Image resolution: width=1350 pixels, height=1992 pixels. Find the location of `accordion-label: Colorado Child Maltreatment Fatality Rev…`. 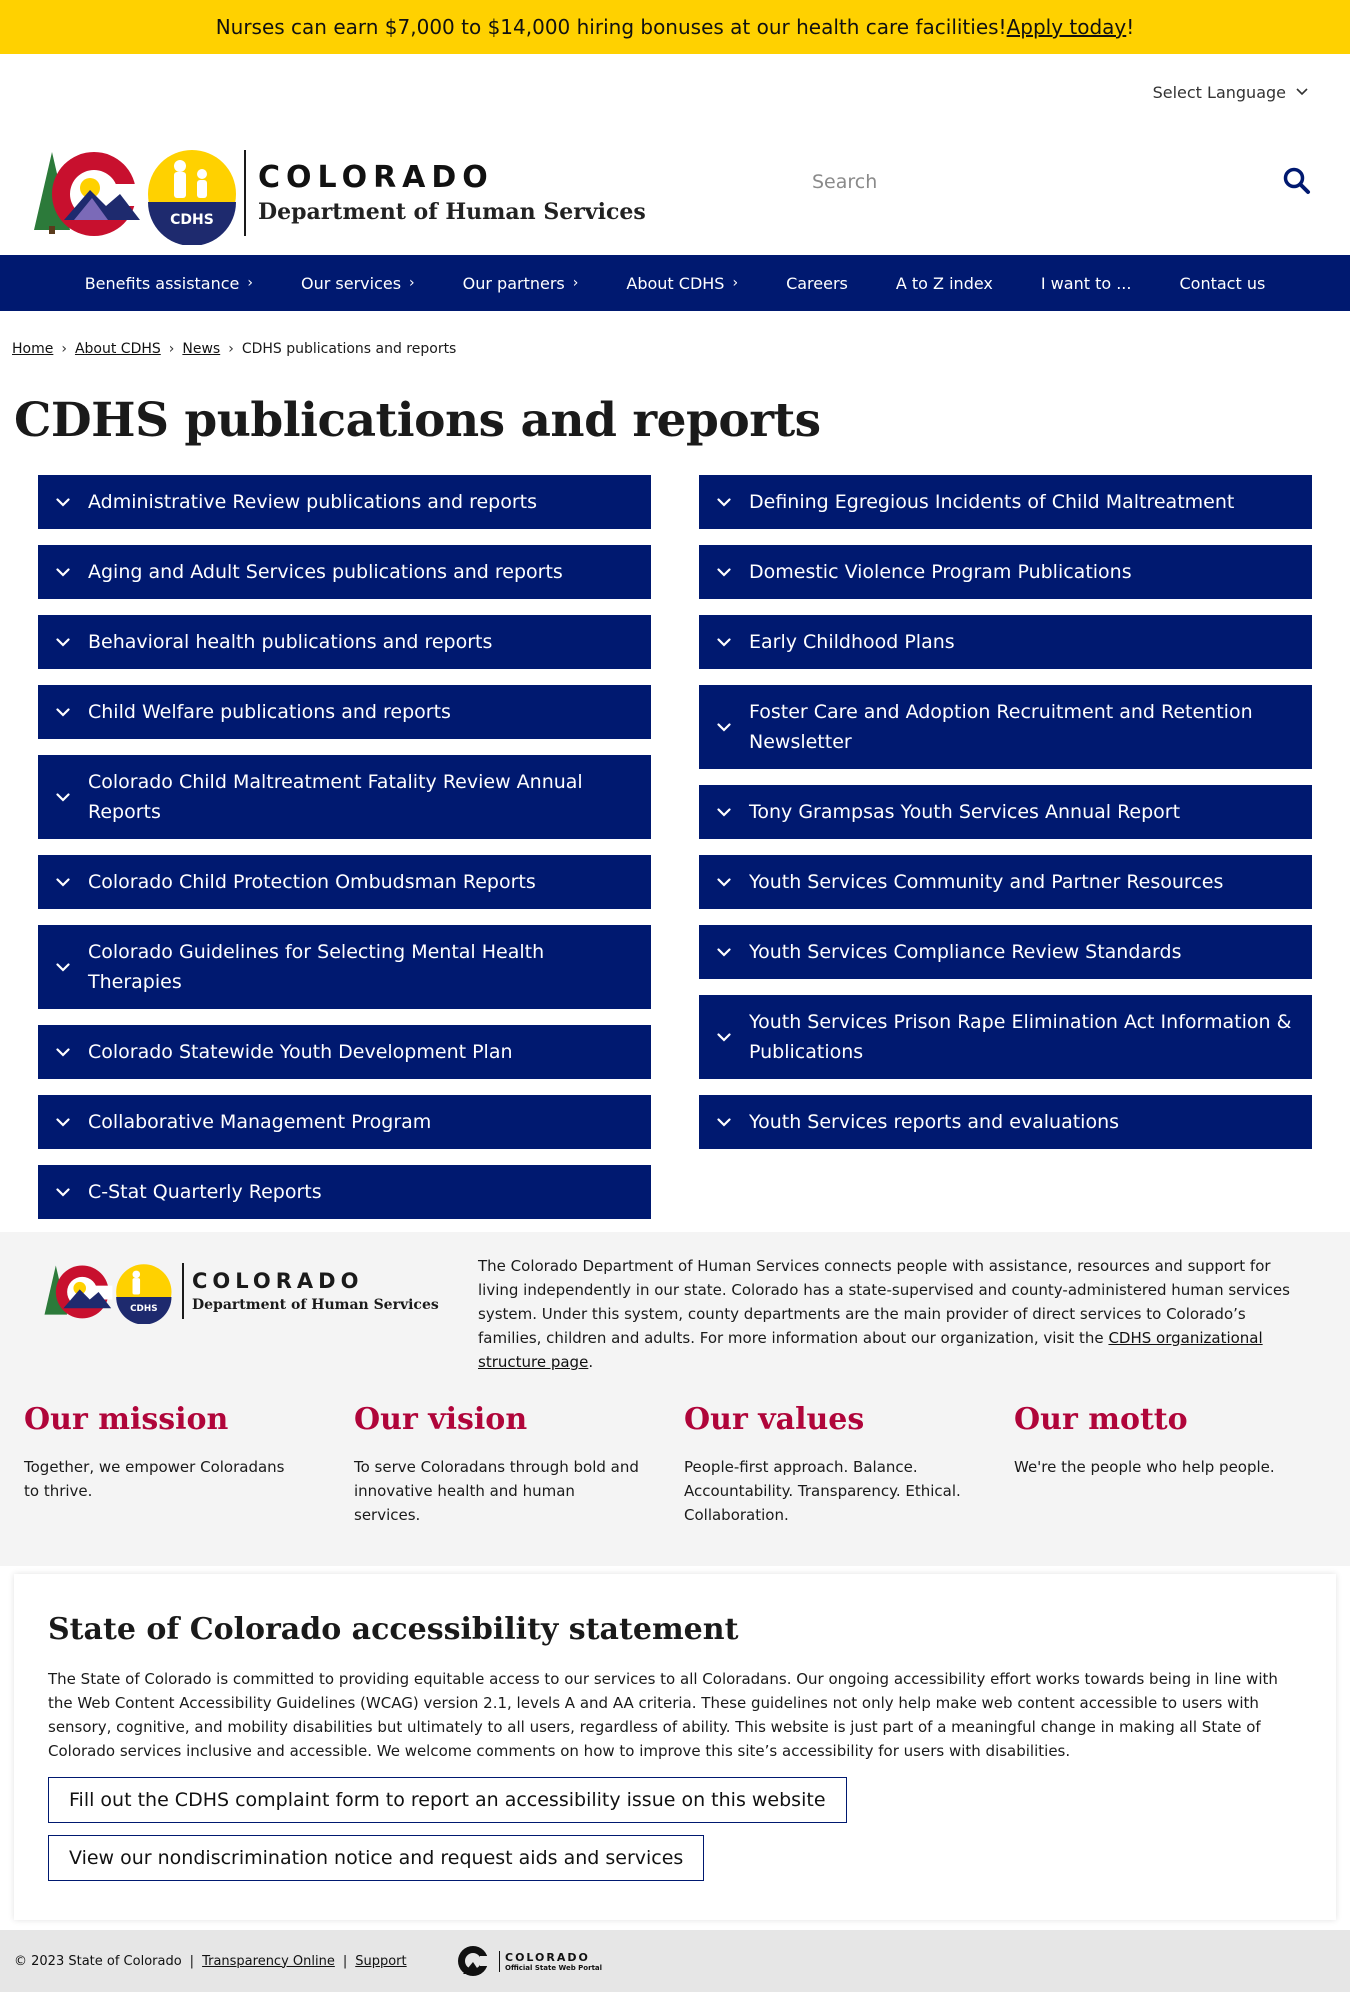

accordion-label: Colorado Child Maltreatment Fatality Rev… is located at coordinates (335, 797).